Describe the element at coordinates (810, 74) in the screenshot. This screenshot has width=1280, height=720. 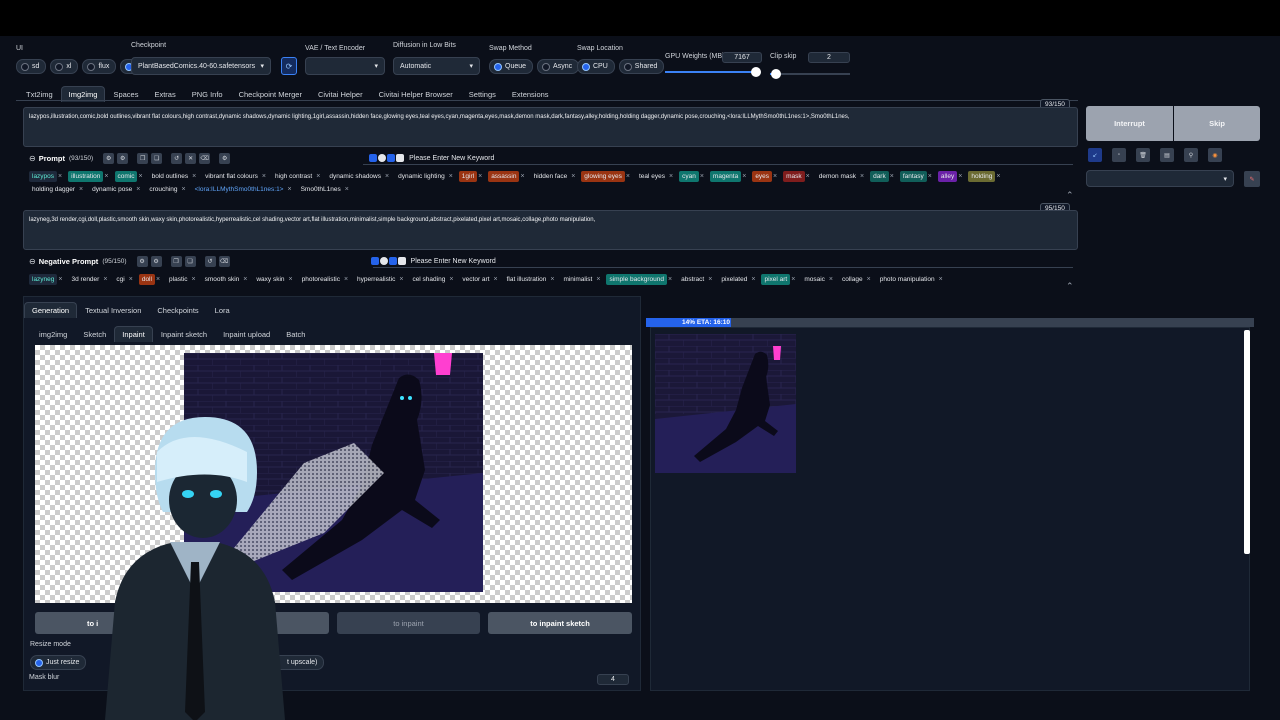
I see `clip-skip-slider` at that location.